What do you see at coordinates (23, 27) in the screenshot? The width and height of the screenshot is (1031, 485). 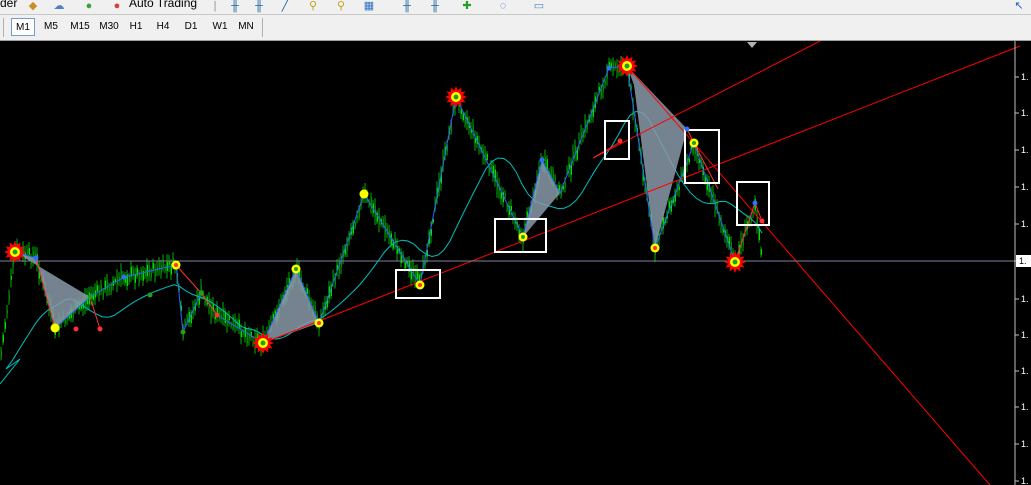 I see `timeframe-m1: M1` at bounding box center [23, 27].